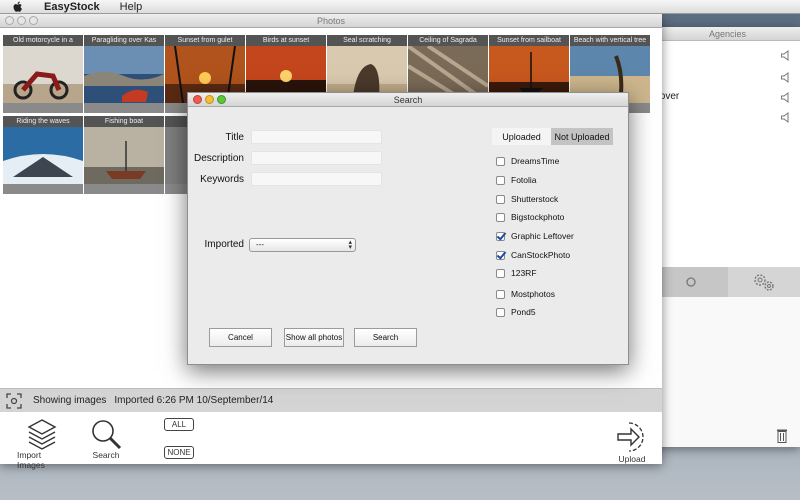 This screenshot has width=800, height=500. I want to click on select-none-button: NONE, so click(179, 452).